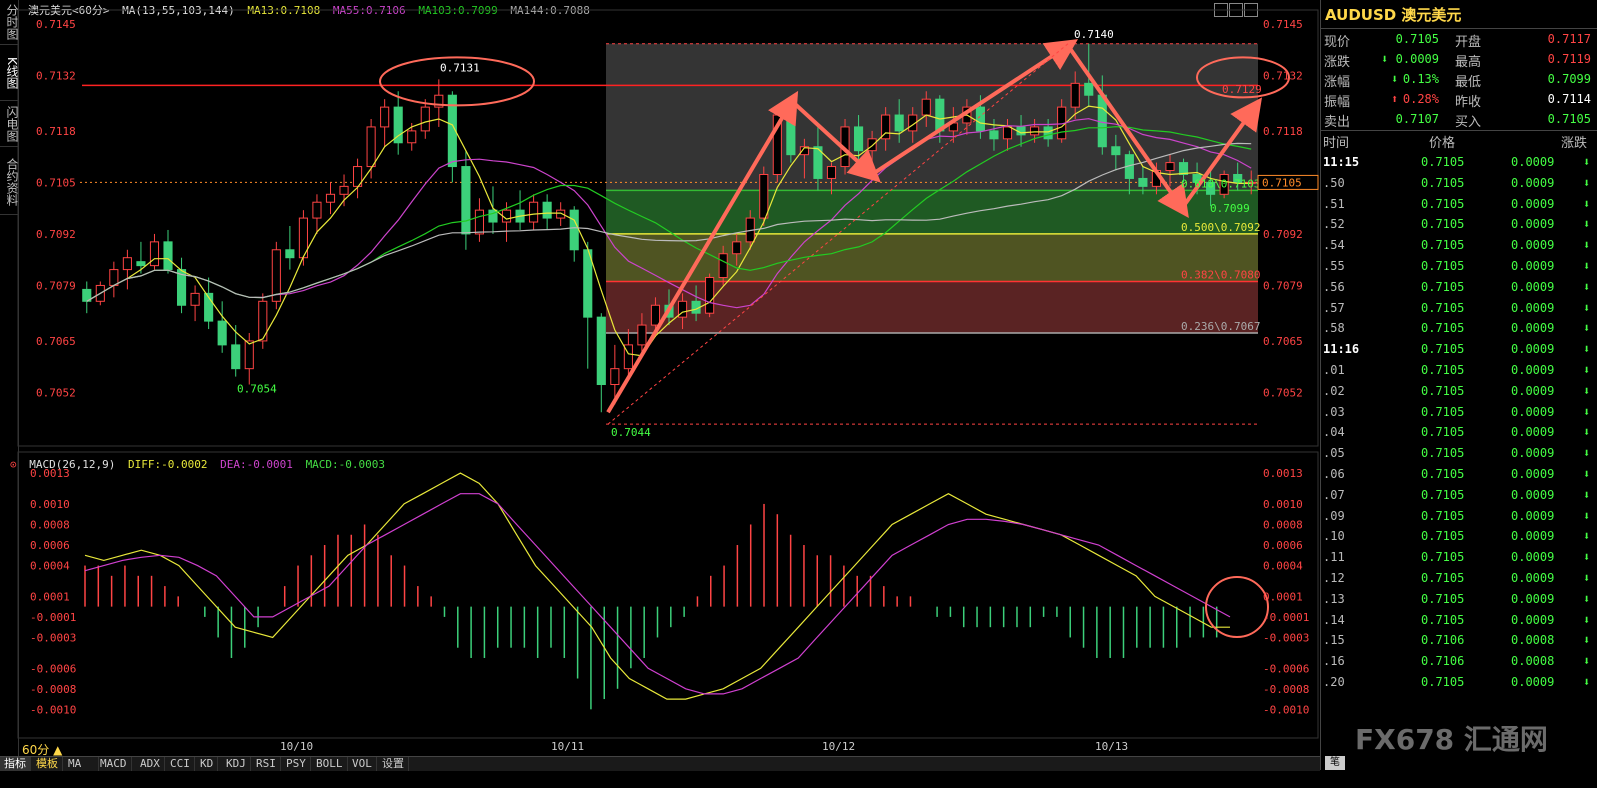 The width and height of the screenshot is (1597, 788). What do you see at coordinates (56, 75) in the screenshot?
I see `kline-axis-label-left: 0.7132` at bounding box center [56, 75].